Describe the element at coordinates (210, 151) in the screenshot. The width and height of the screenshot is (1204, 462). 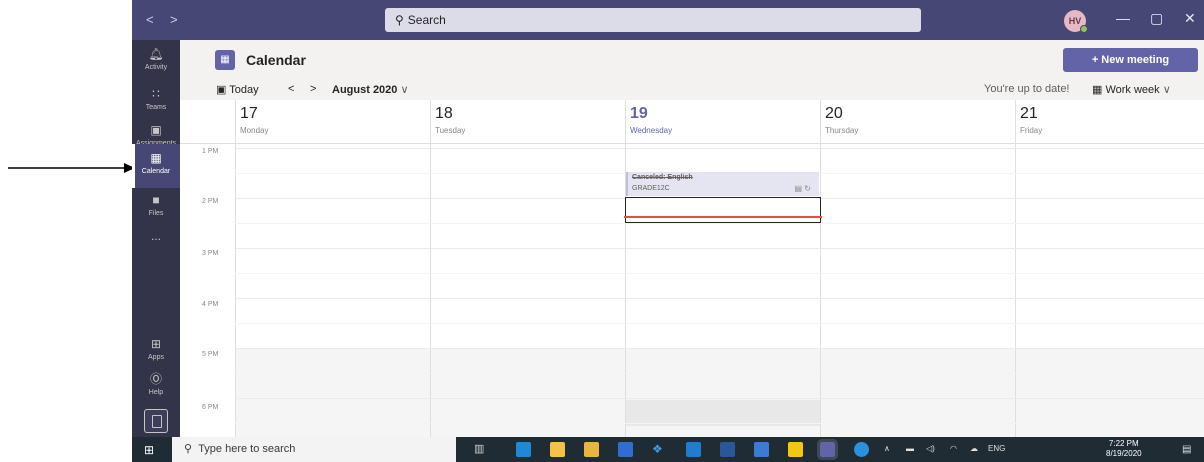
I see `hour-label: 1 PM` at that location.